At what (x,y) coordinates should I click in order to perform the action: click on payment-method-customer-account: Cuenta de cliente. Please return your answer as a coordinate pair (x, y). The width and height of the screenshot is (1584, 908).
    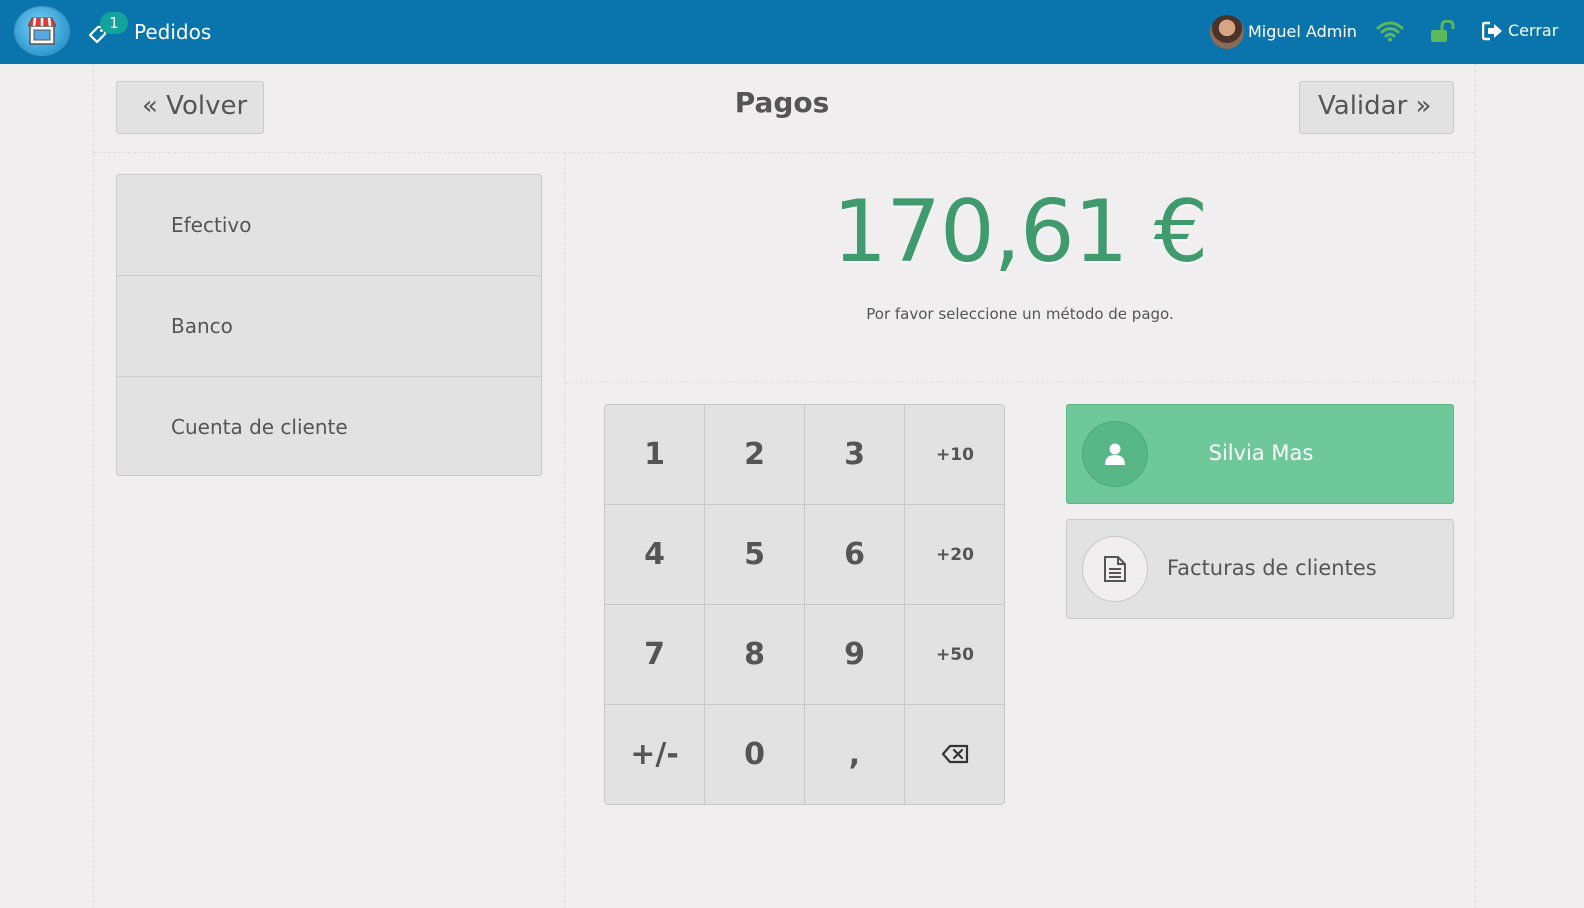
    Looking at the image, I should click on (329, 426).